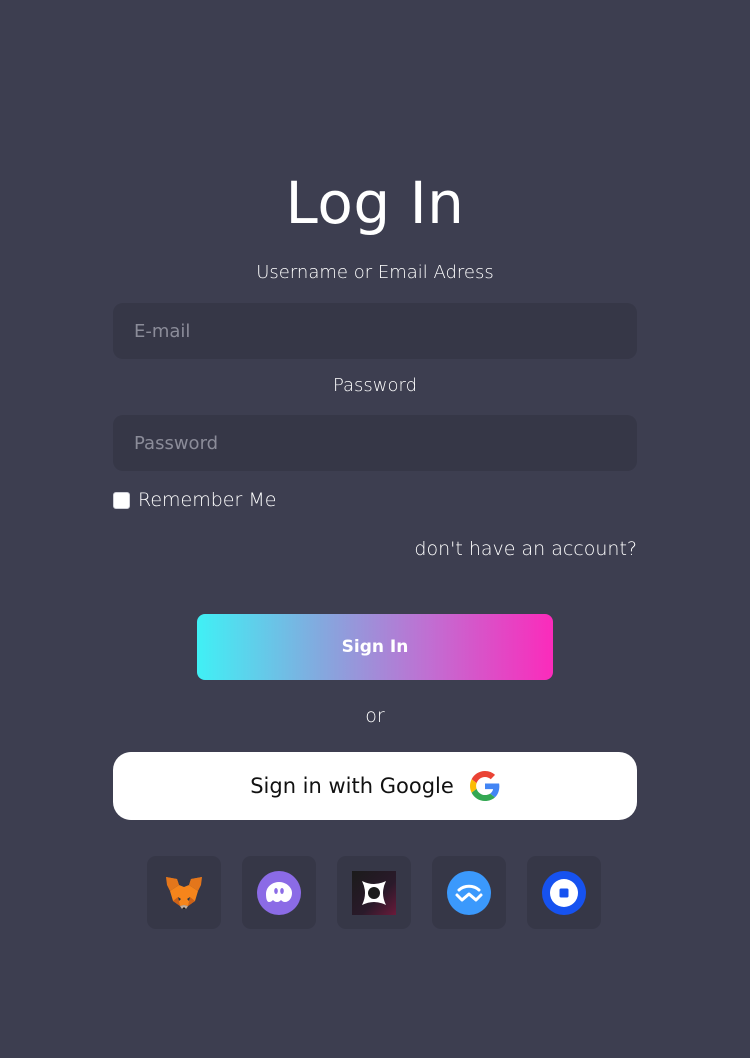 The height and width of the screenshot is (1058, 750). I want to click on password-input, so click(375, 443).